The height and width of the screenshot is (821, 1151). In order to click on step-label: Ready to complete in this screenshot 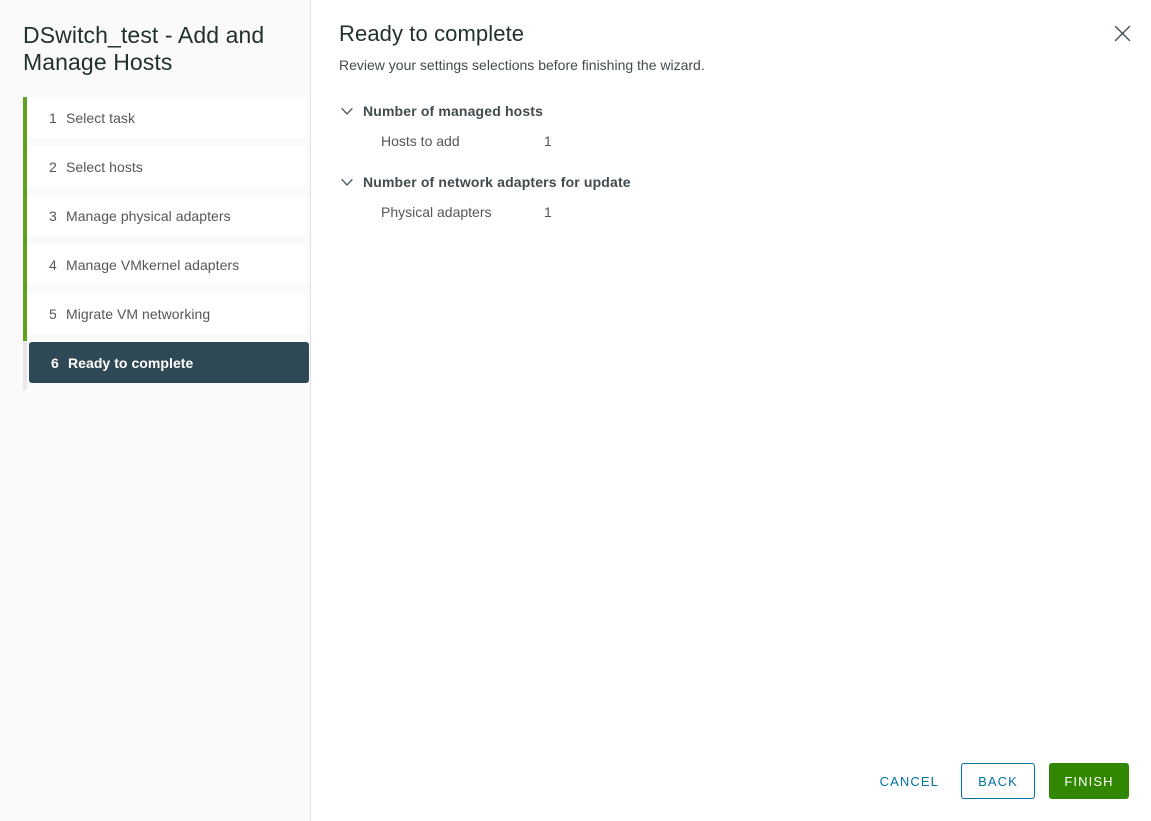, I will do `click(131, 362)`.